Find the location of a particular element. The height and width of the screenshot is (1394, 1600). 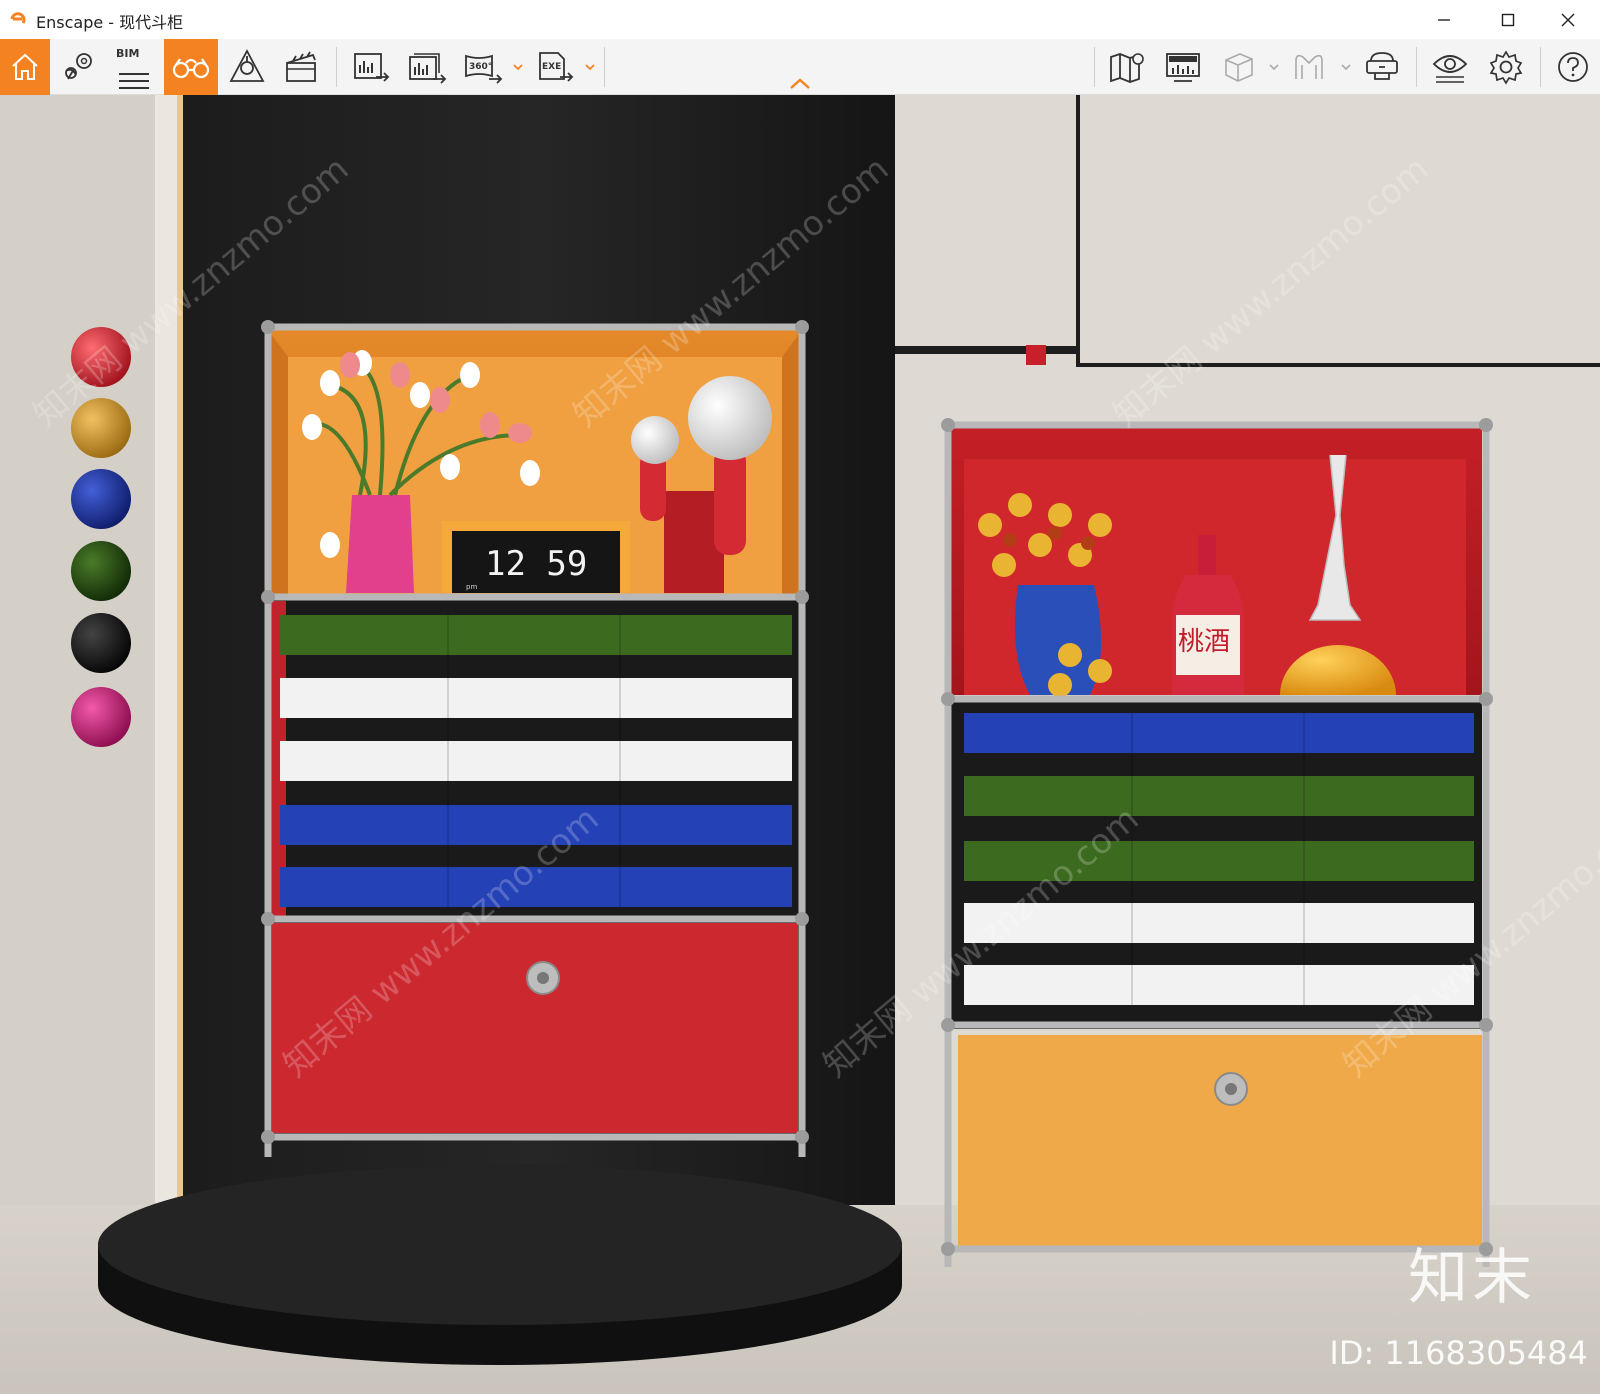

monitor-chart-icon is located at coordinates (1183, 67).